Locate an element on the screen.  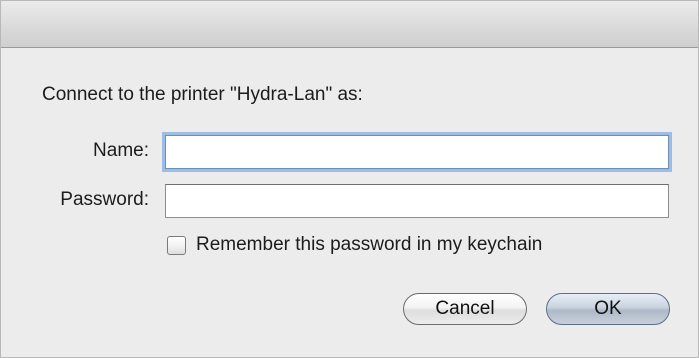
remember-password-label: Remember this password in my keychain is located at coordinates (369, 245).